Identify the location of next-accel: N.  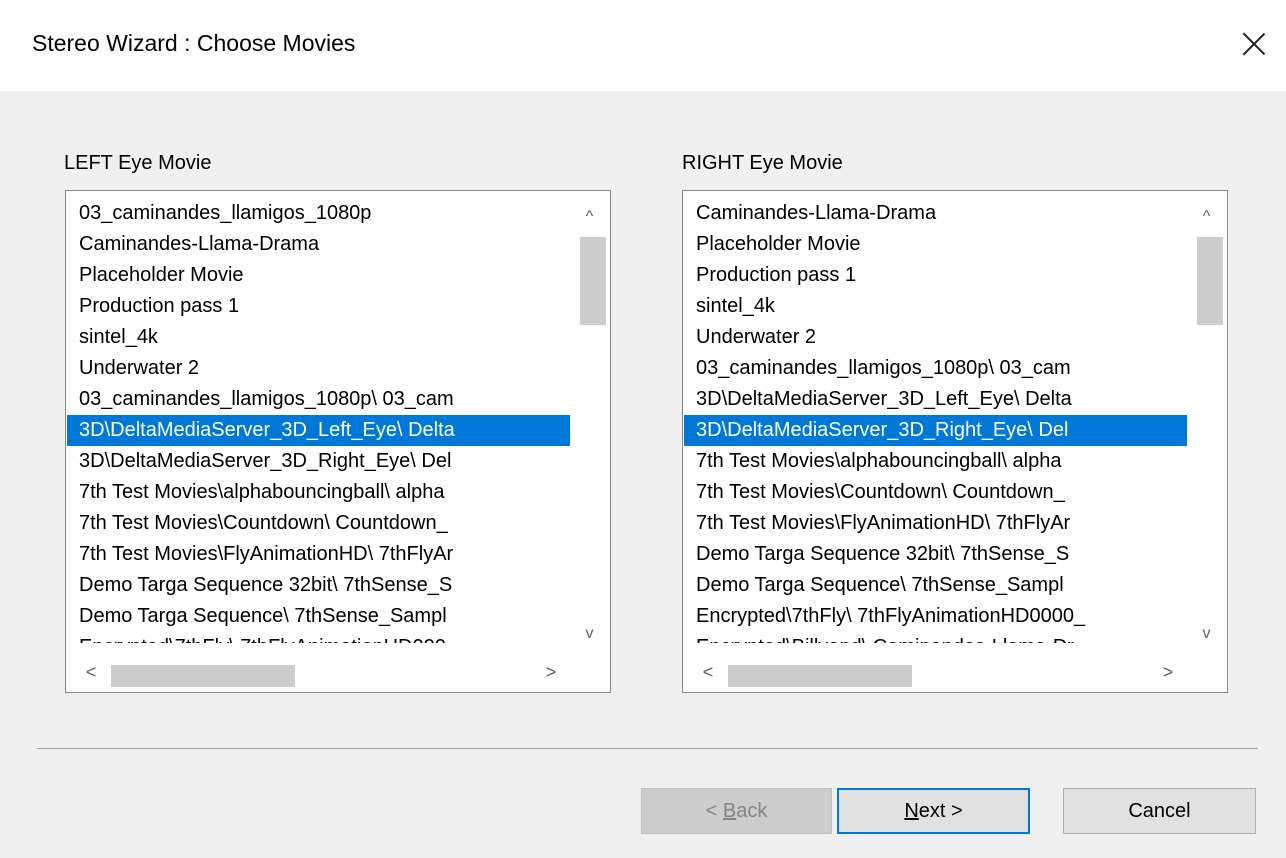
(911, 811).